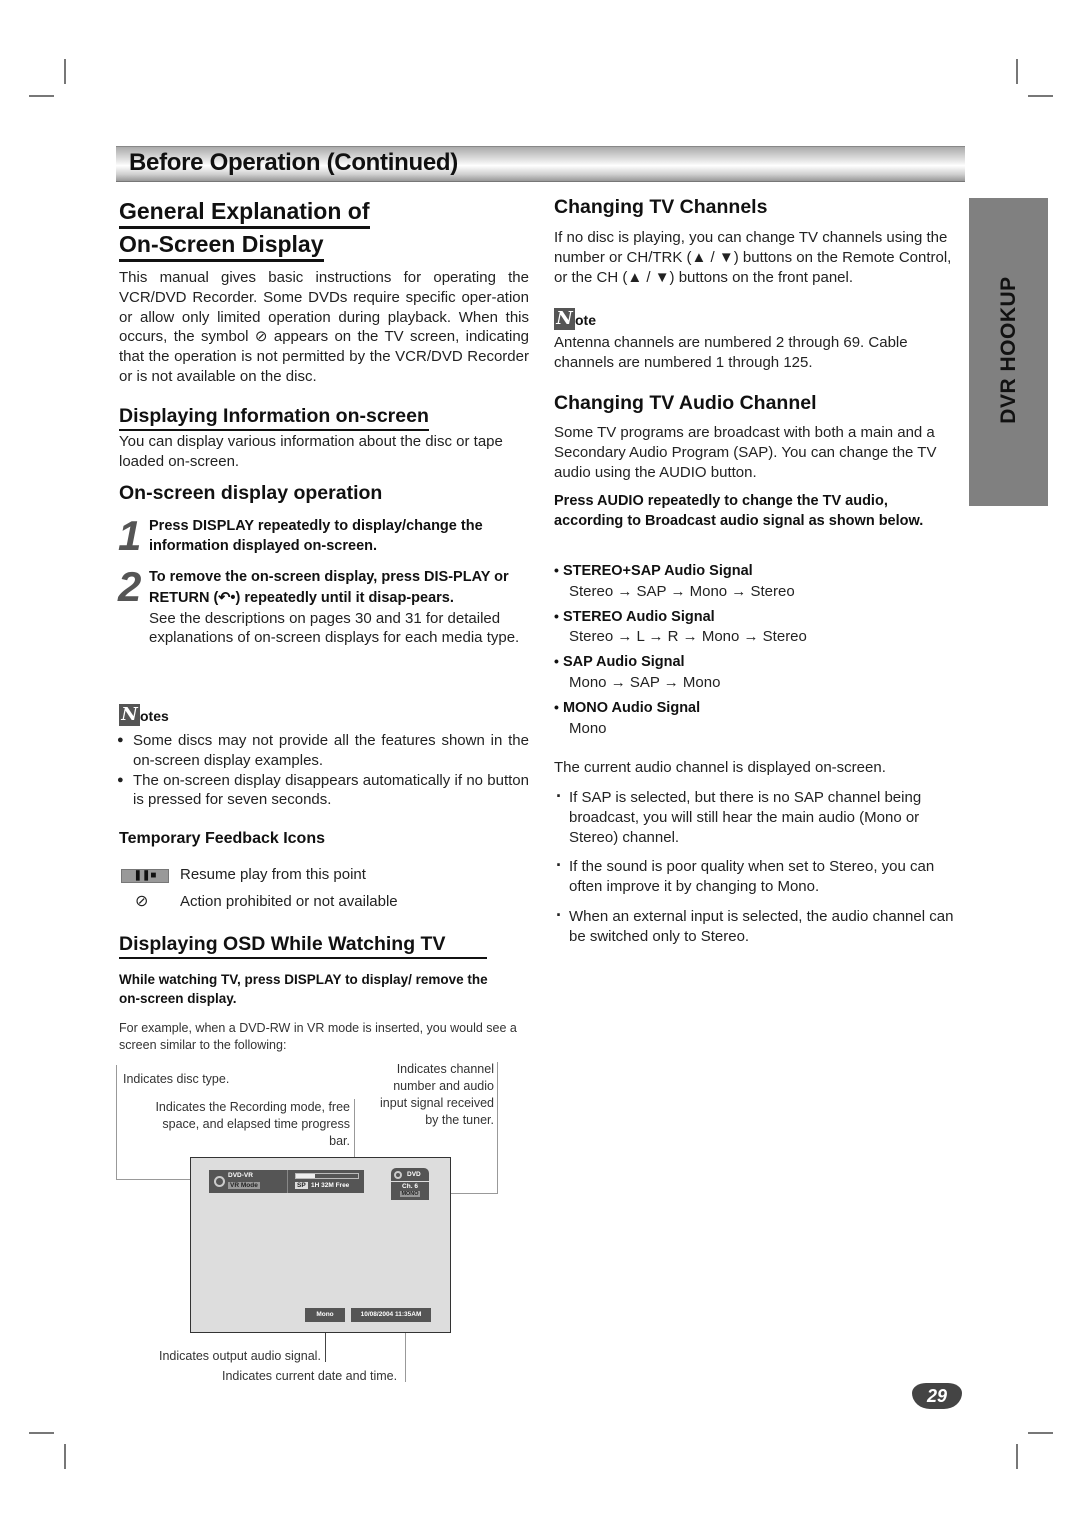  Describe the element at coordinates (638, 616) in the screenshot. I see `signal-name: STEREO Audio Signal` at that location.